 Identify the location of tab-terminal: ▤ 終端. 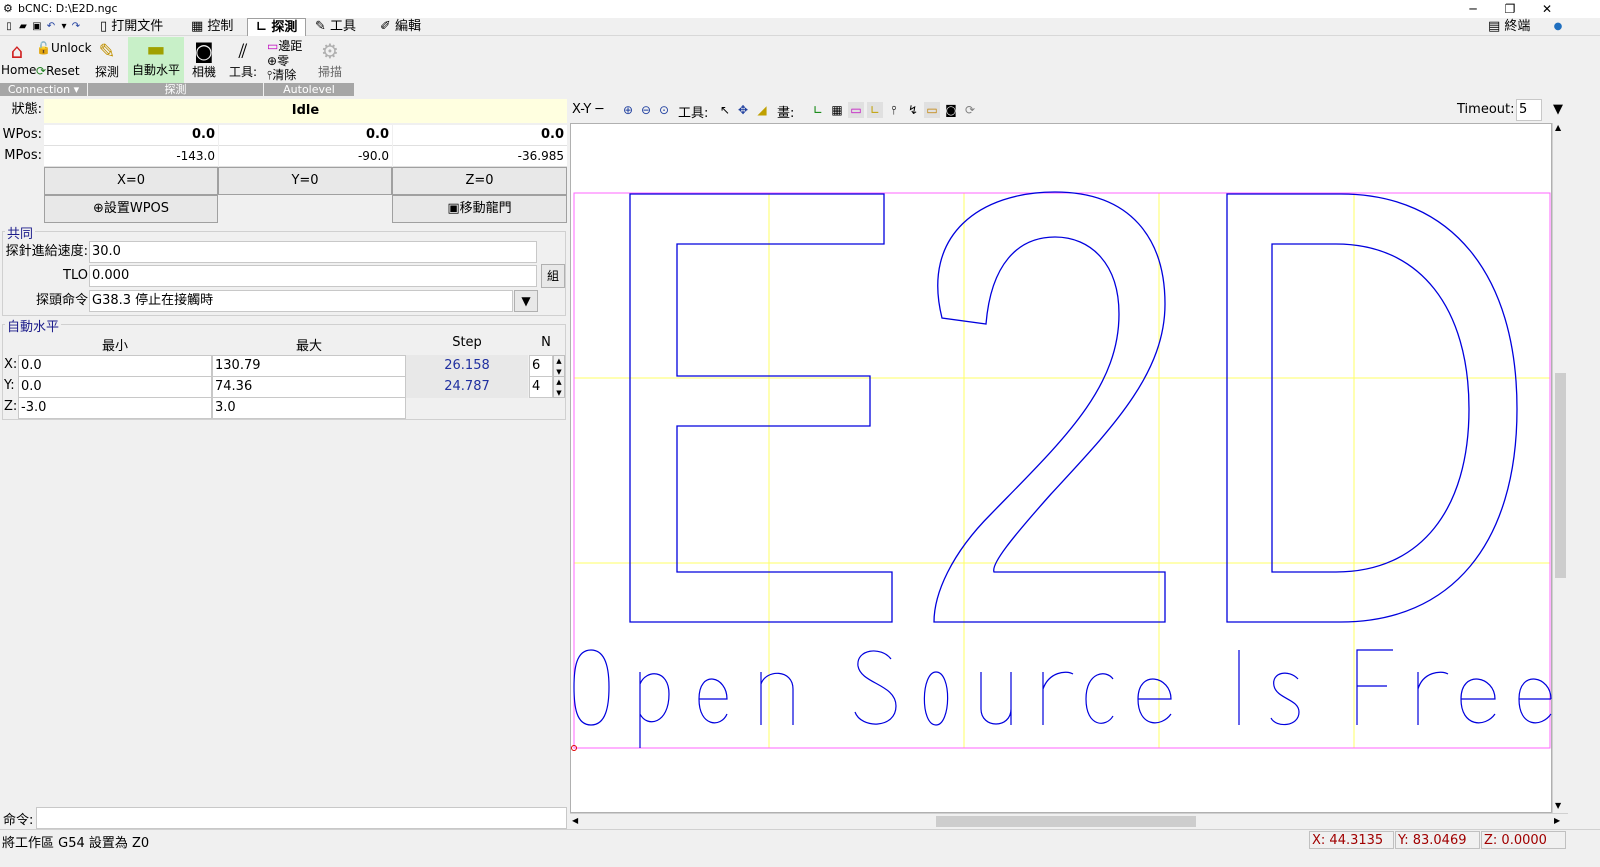
(1509, 27).